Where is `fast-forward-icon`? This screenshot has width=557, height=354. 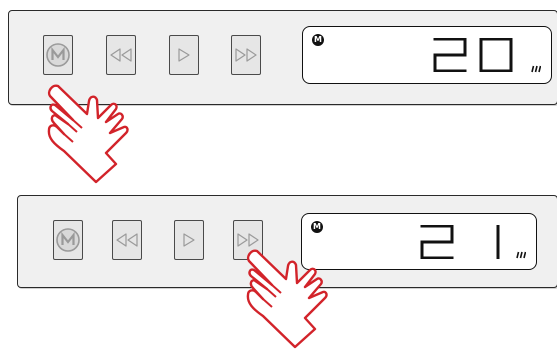 fast-forward-icon is located at coordinates (246, 55).